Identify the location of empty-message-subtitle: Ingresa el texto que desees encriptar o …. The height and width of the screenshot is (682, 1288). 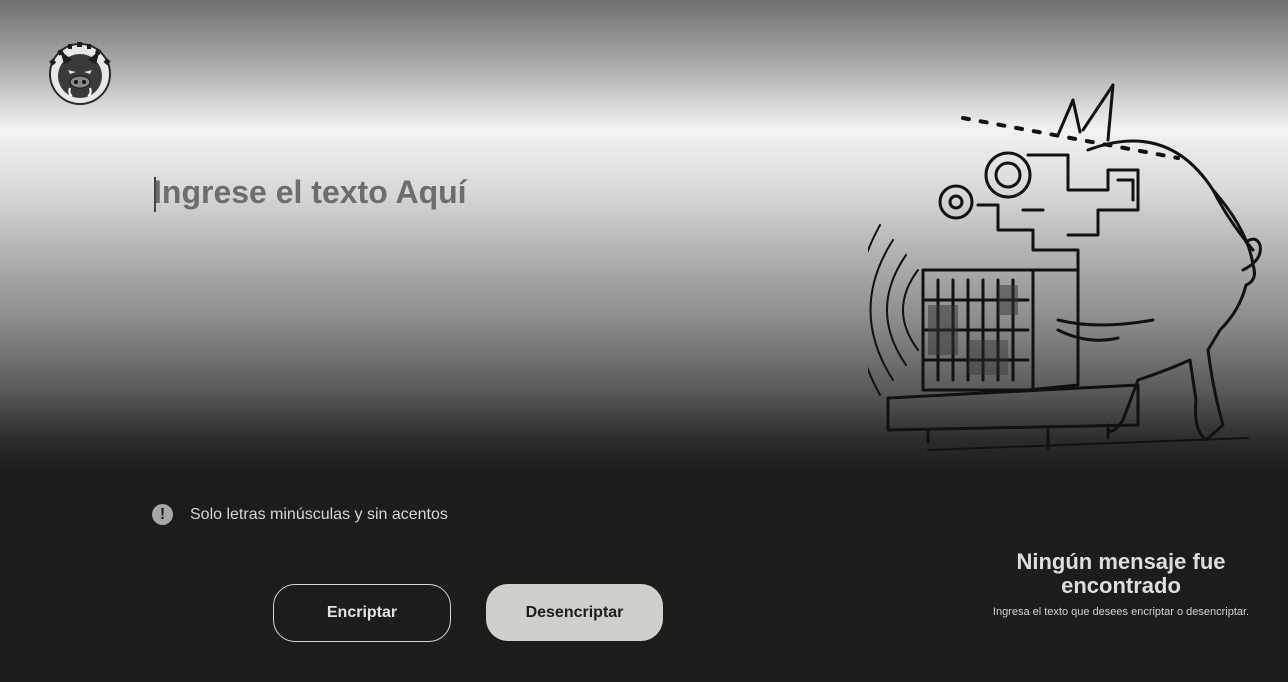
(1121, 612).